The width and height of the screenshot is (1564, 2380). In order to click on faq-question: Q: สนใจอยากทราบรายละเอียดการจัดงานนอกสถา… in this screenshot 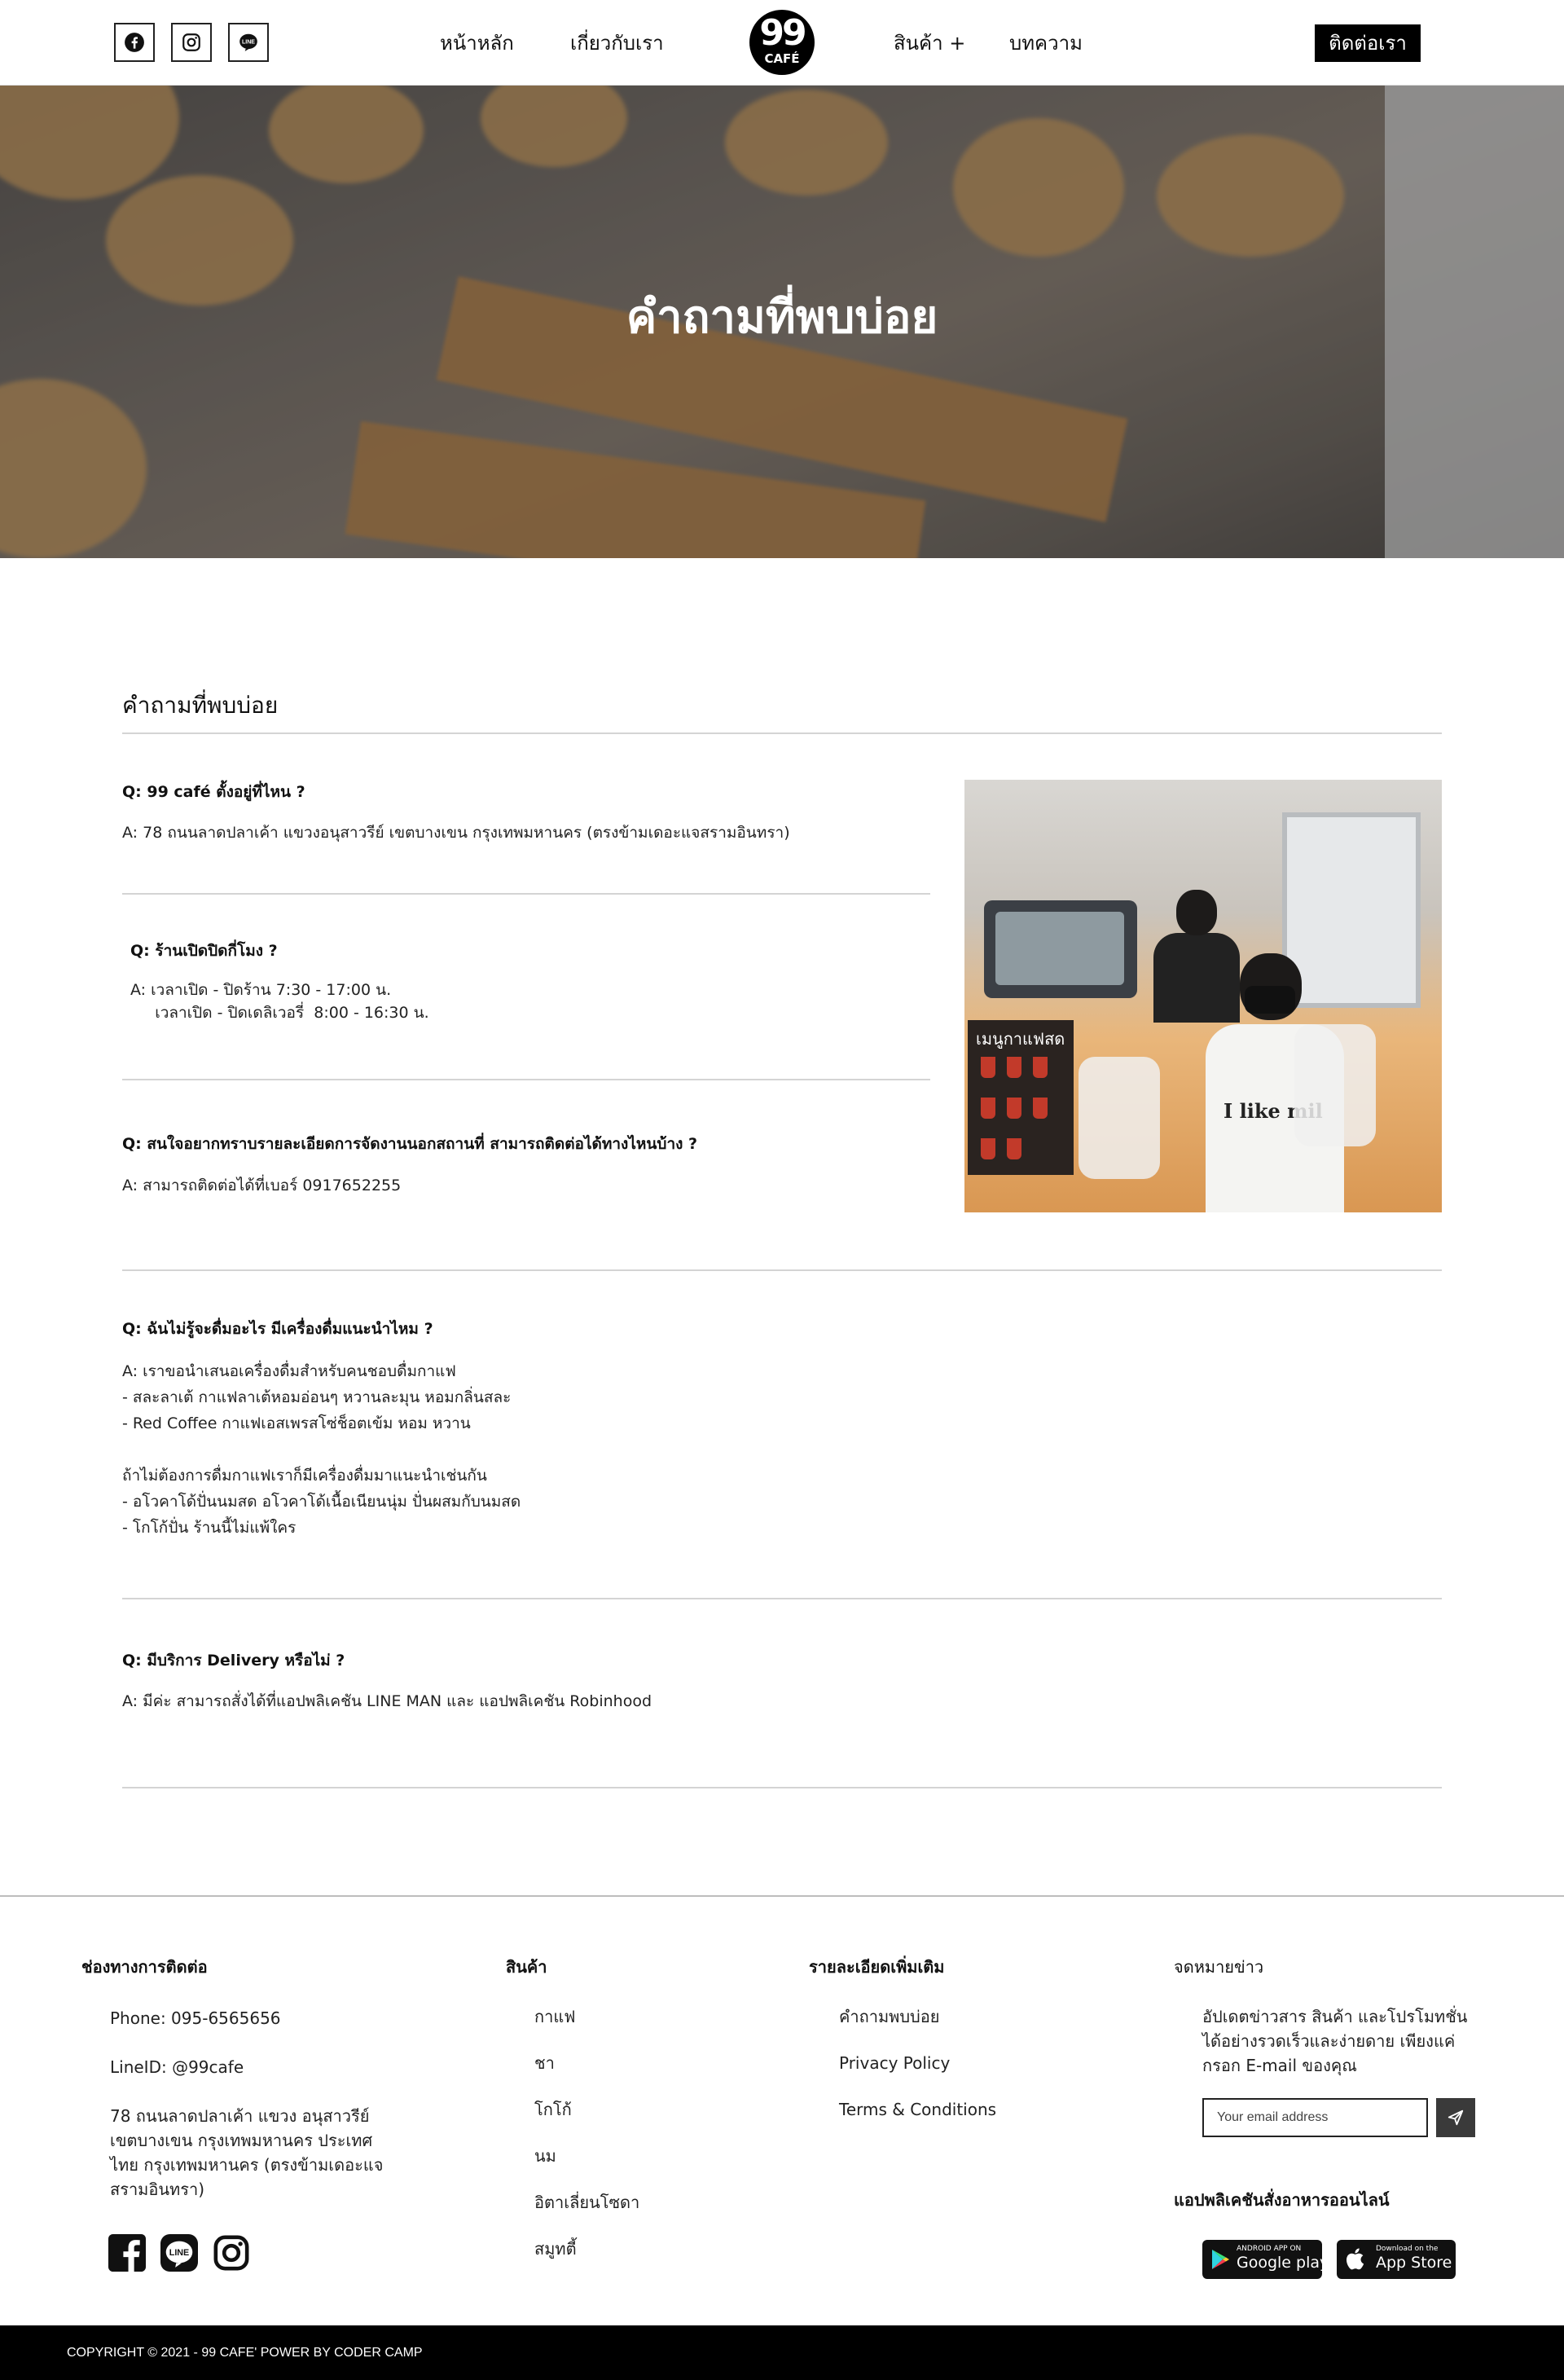, I will do `click(410, 1144)`.